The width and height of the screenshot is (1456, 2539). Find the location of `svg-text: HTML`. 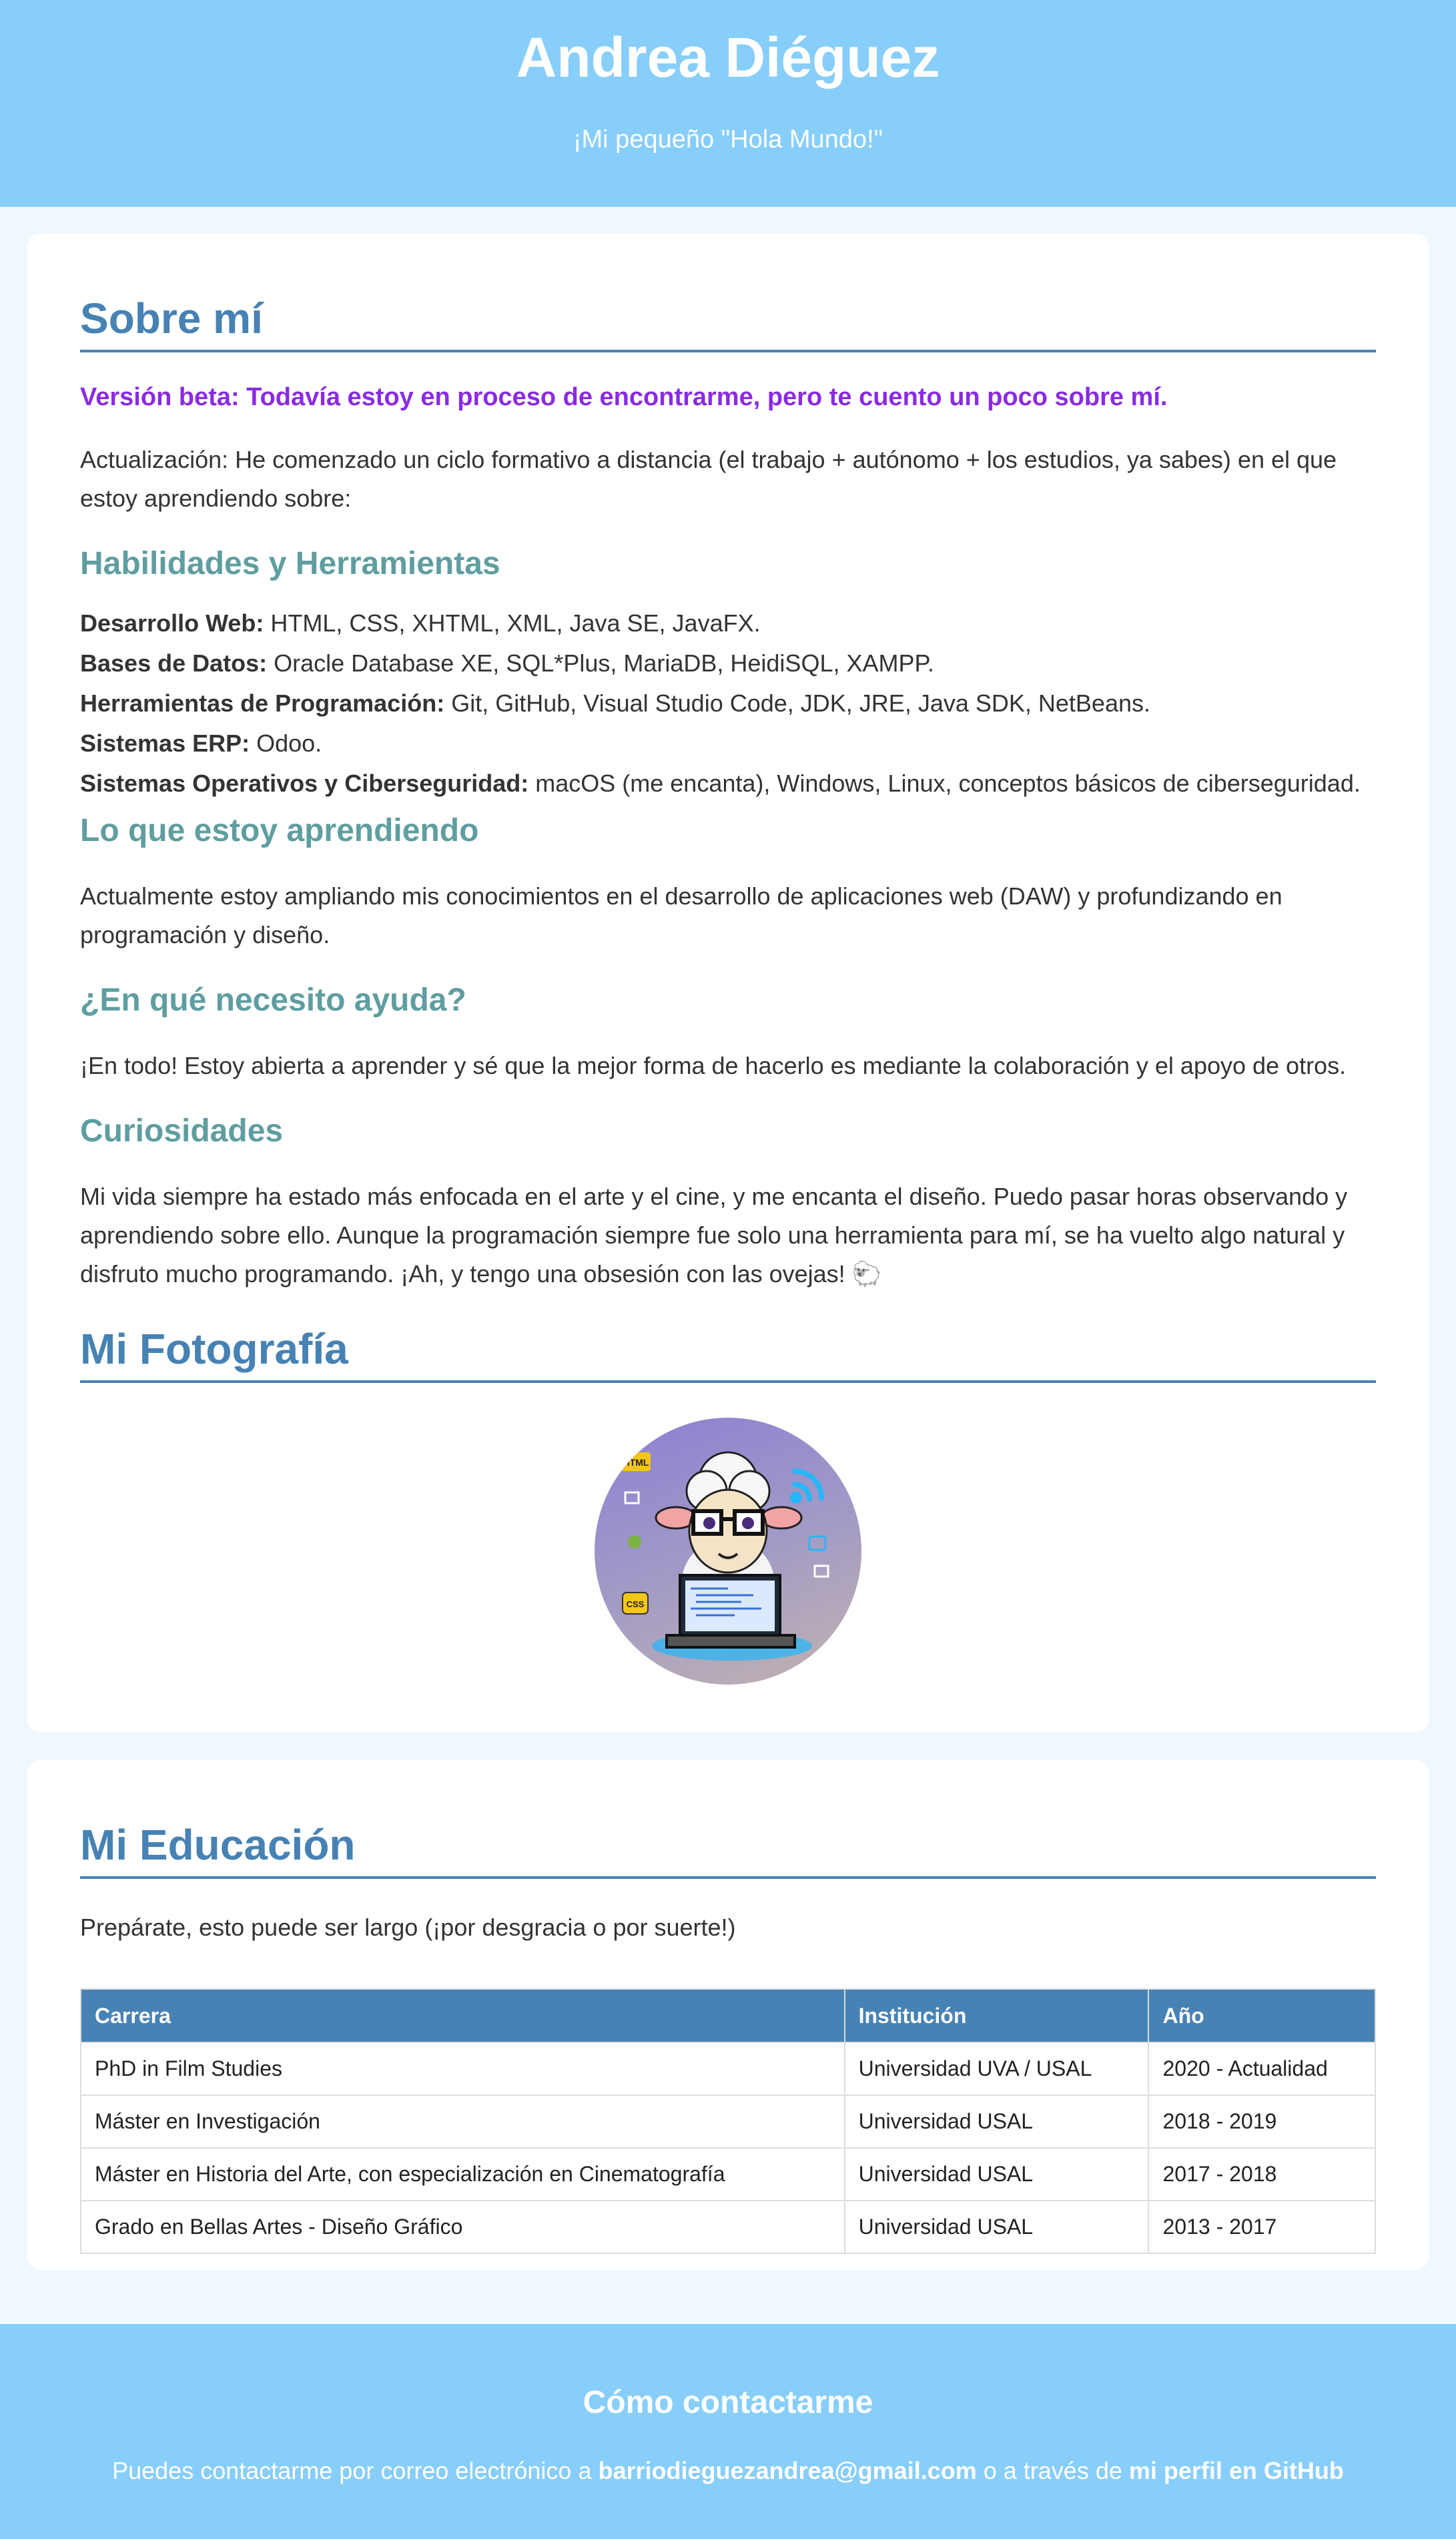

svg-text: HTML is located at coordinates (636, 1462).